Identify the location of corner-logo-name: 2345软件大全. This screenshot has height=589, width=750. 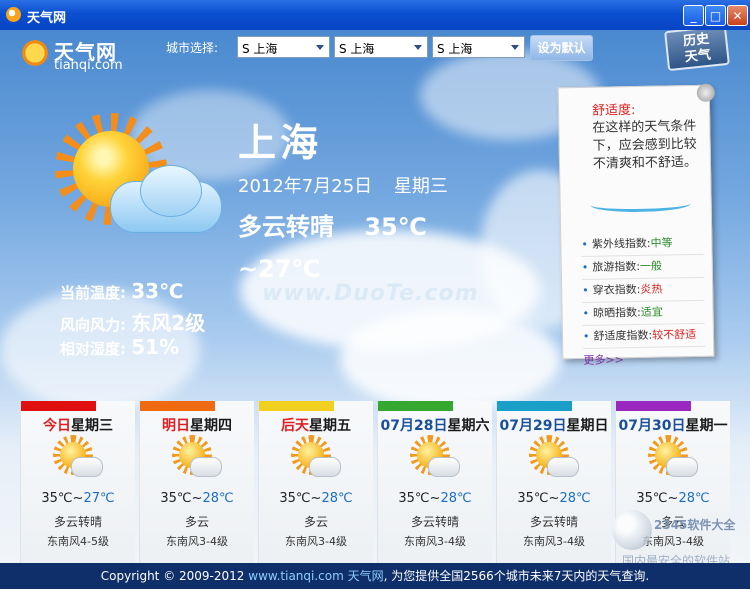
(695, 525).